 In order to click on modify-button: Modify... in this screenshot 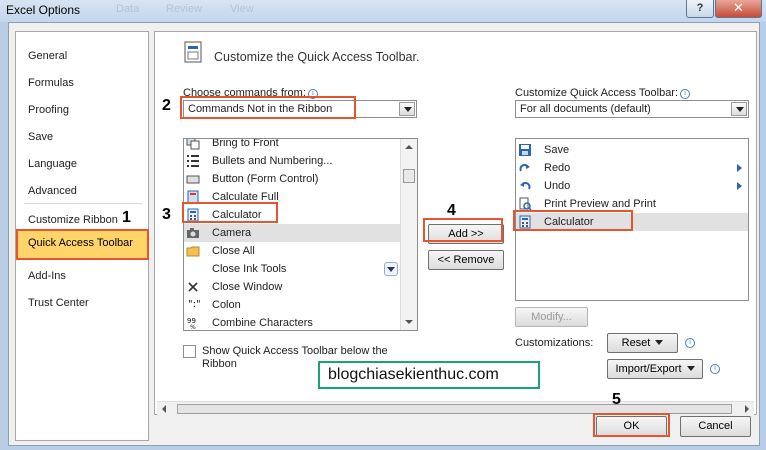, I will do `click(551, 317)`.